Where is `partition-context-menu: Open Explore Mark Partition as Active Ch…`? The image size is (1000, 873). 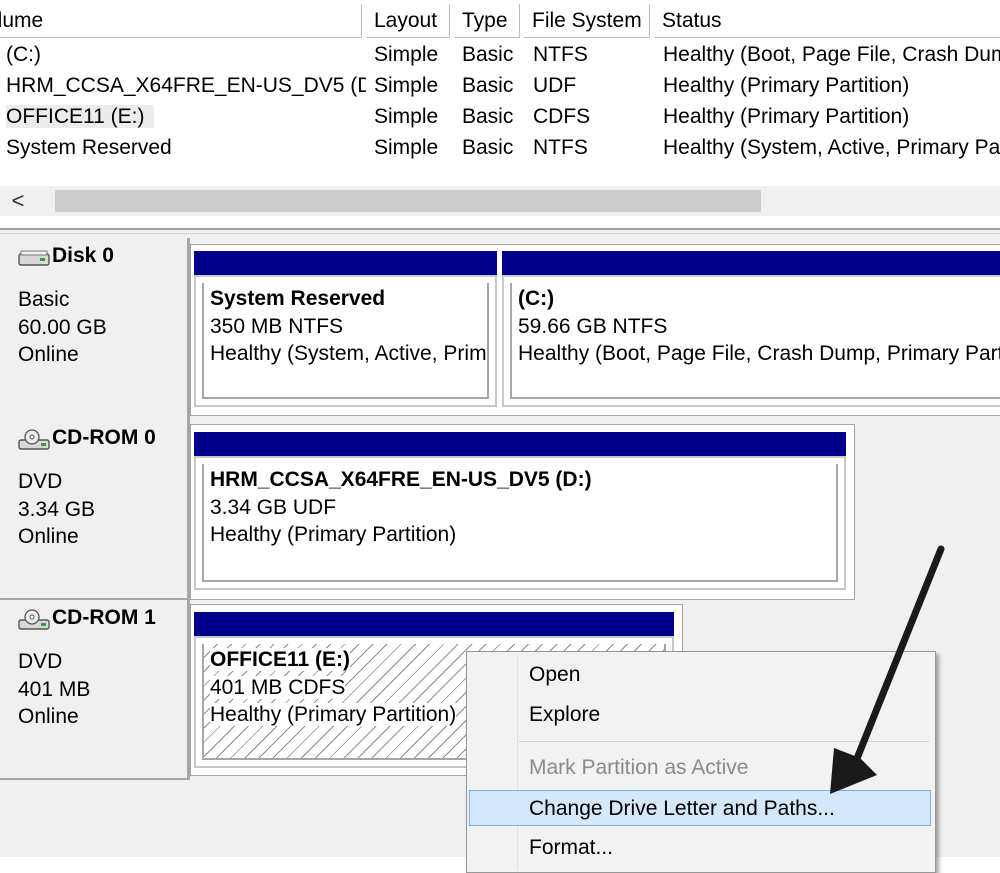 partition-context-menu: Open Explore Mark Partition as Active Ch… is located at coordinates (701, 762).